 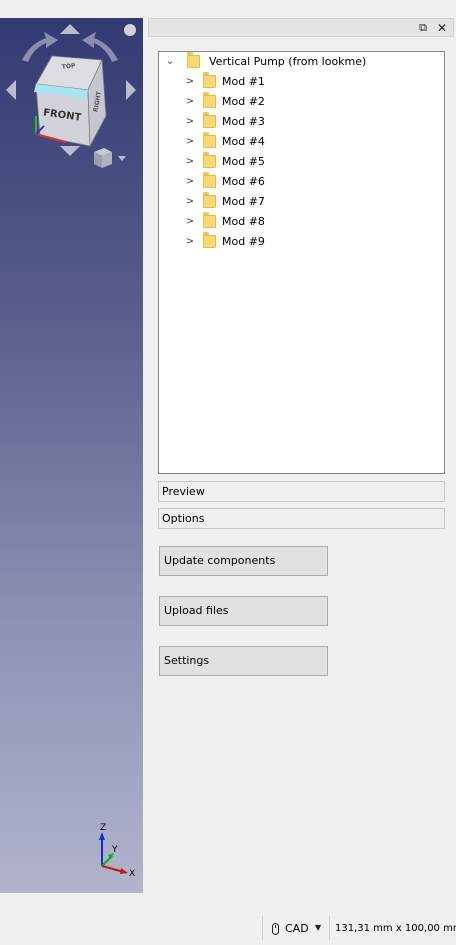 I want to click on tree-item-label: Mod #5, so click(x=243, y=161).